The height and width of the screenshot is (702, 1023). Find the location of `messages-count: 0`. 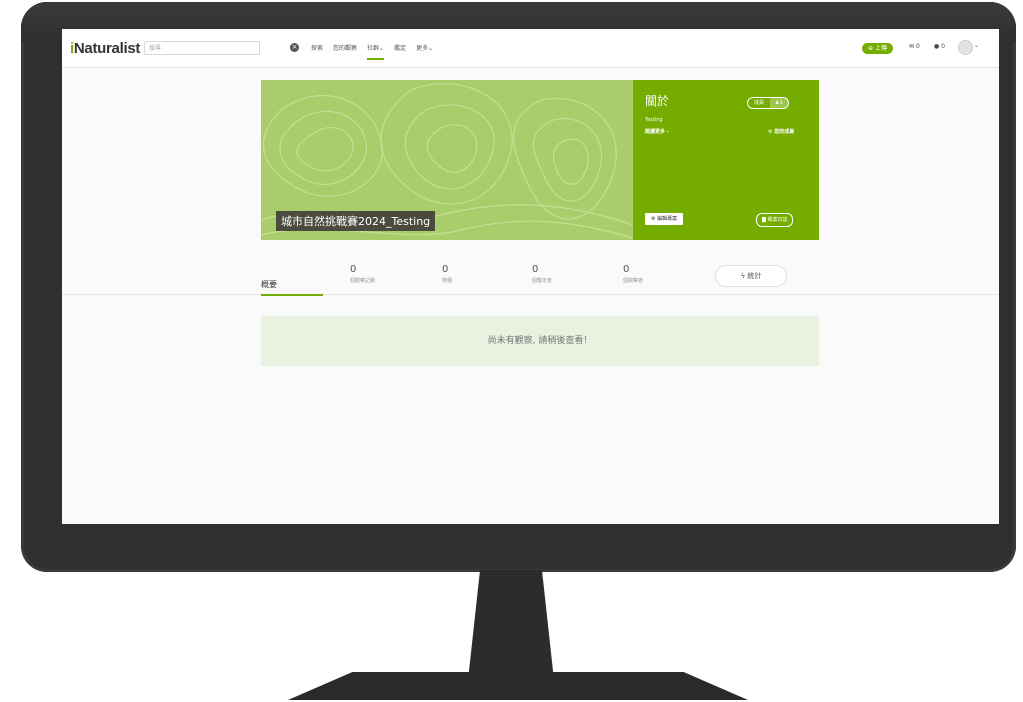

messages-count: 0 is located at coordinates (917, 46).